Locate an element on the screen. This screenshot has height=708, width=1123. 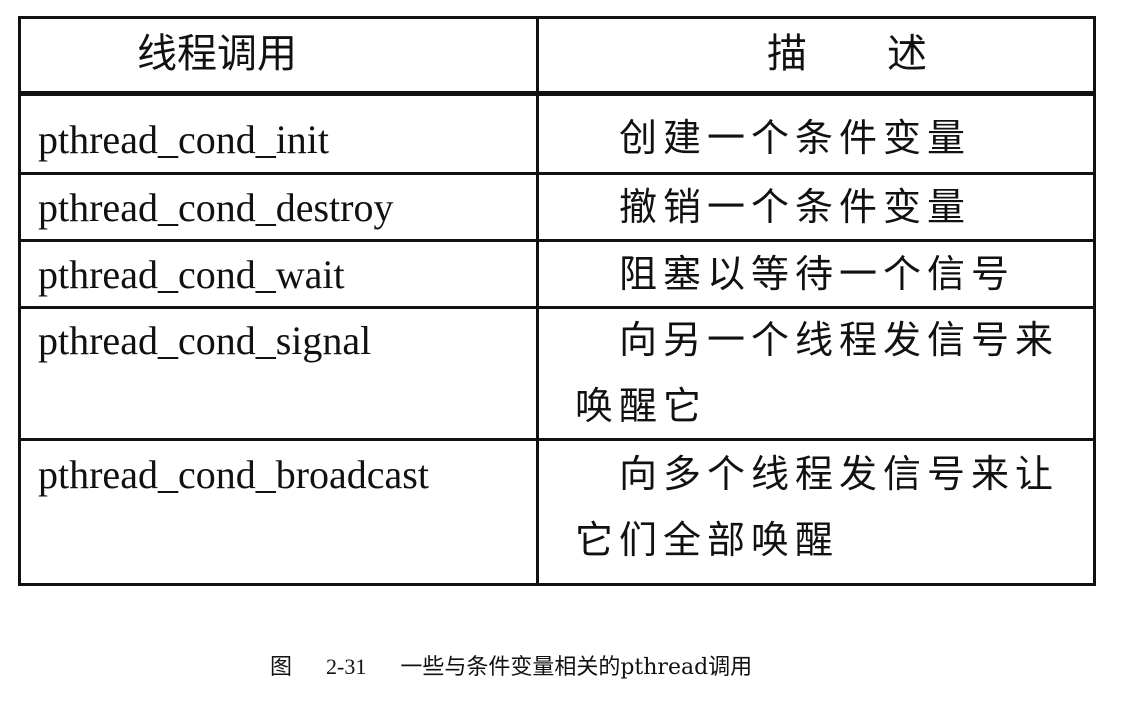
header-call-label: 线程调用 is located at coordinates (217, 54).